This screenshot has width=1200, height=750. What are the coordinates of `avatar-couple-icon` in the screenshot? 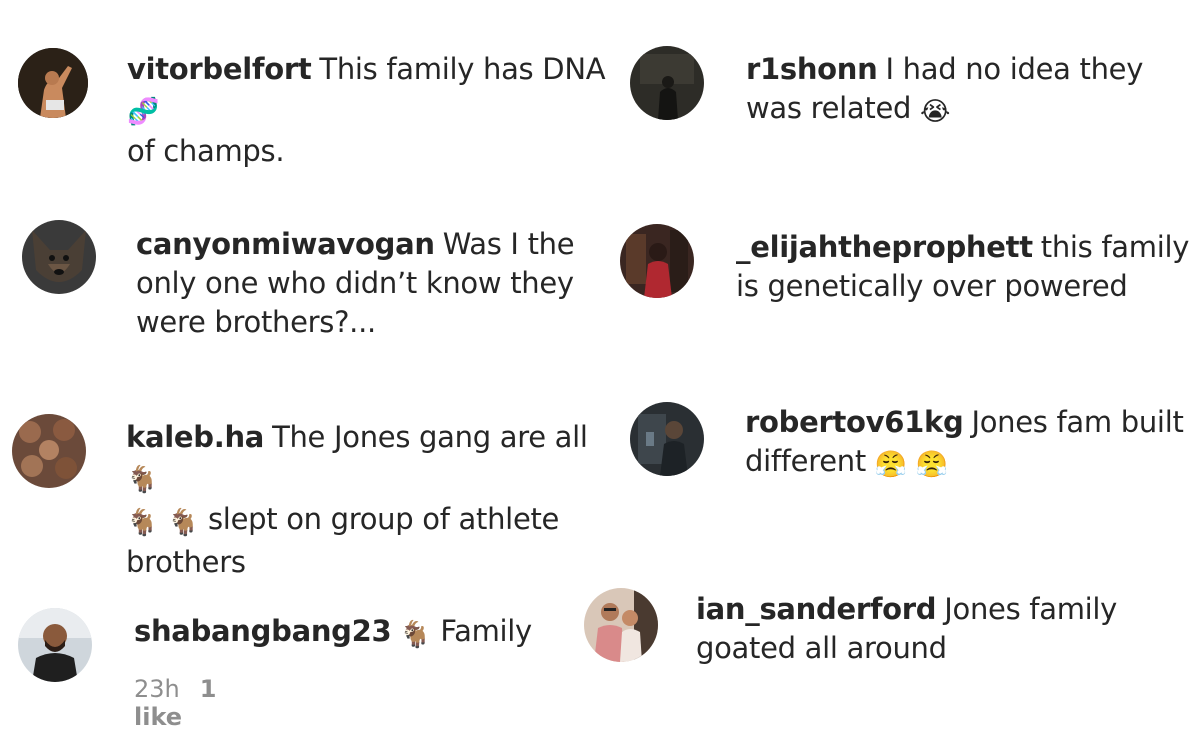 It's located at (621, 625).